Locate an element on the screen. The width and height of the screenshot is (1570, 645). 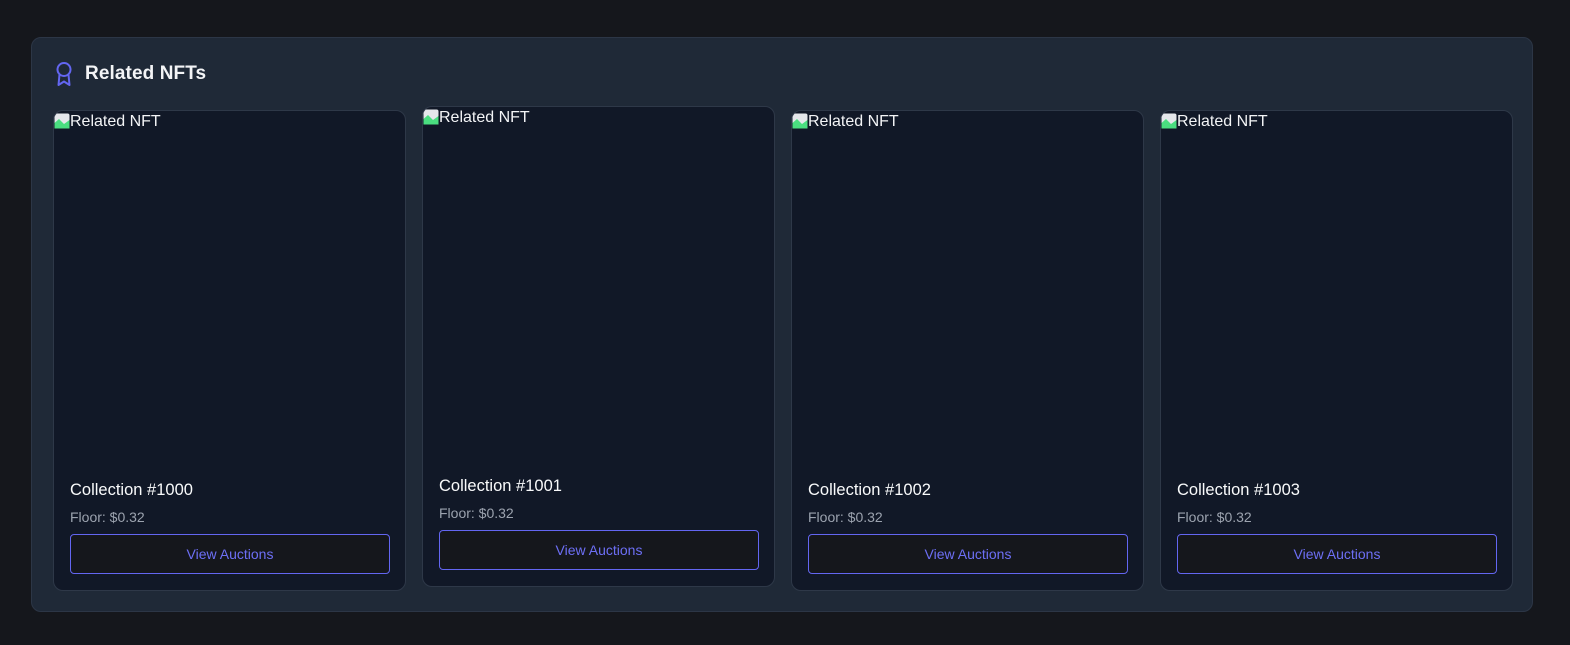
nft-collection-name: Collection #1001 is located at coordinates (500, 486).